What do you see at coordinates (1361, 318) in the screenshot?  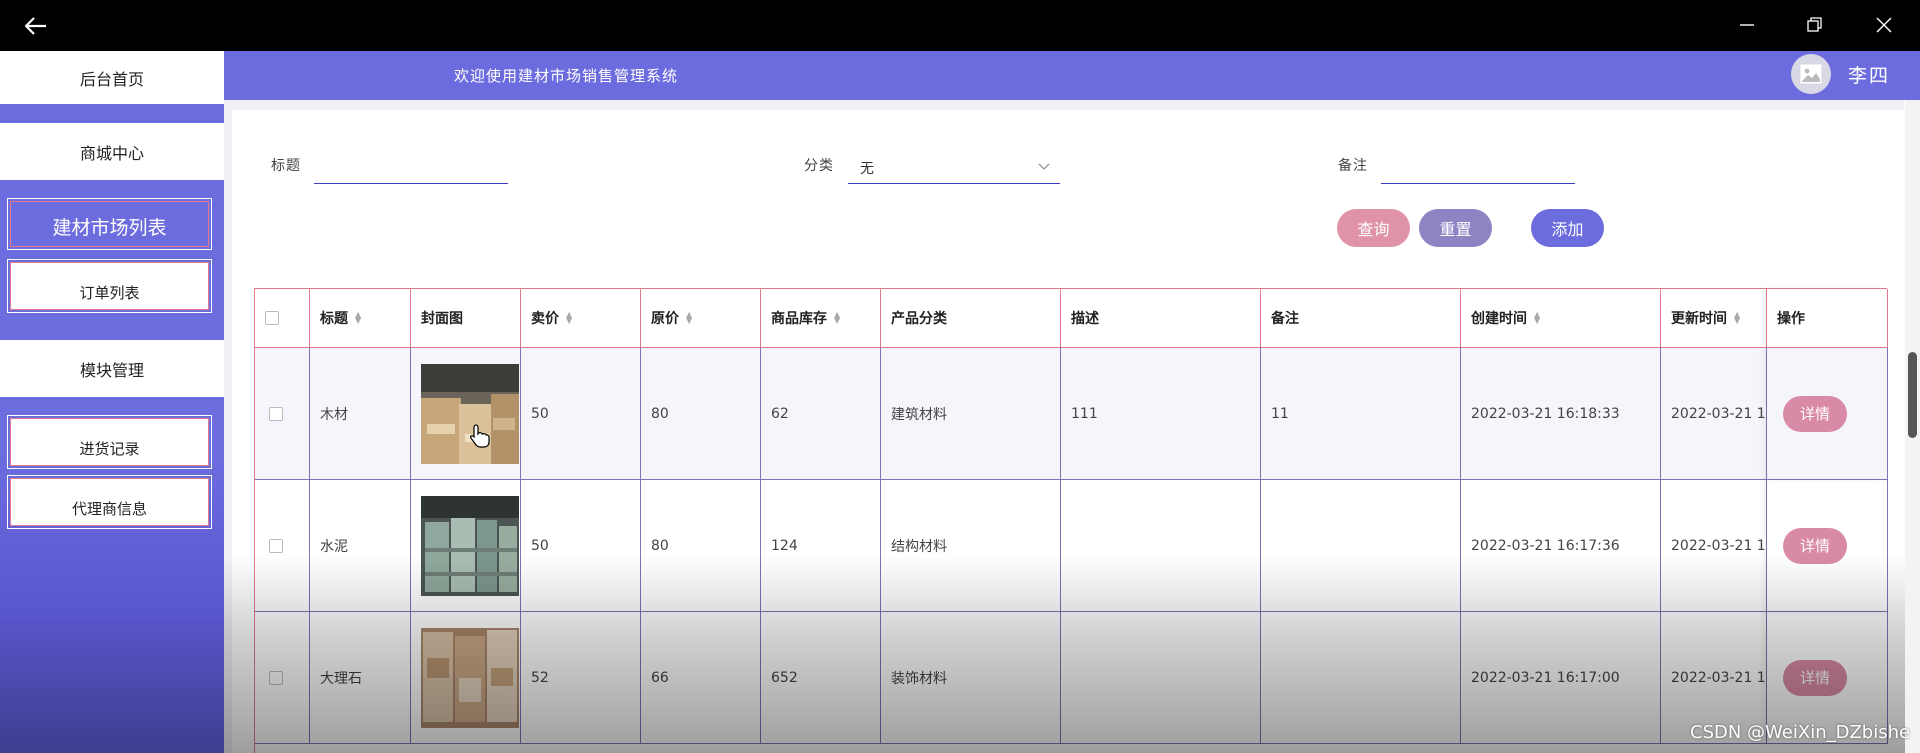 I see `header-remark: 备注` at bounding box center [1361, 318].